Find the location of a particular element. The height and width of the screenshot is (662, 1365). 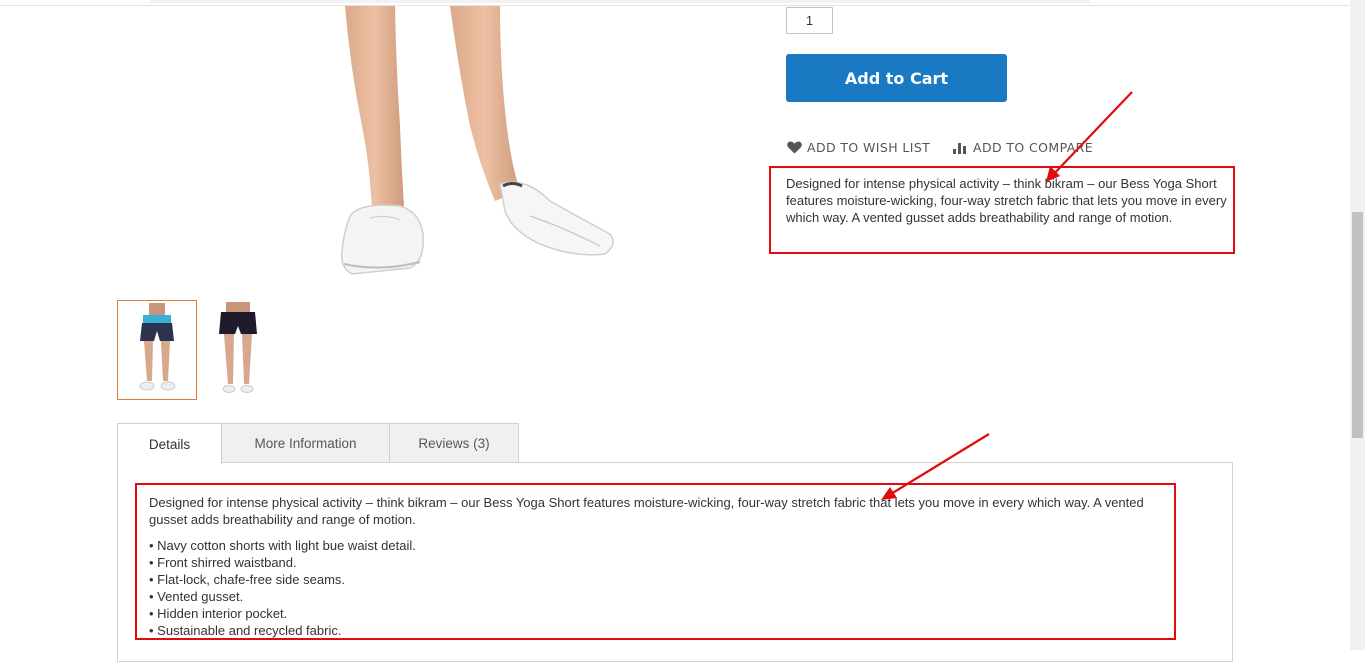

main-product-image is located at coordinates (465, 143).